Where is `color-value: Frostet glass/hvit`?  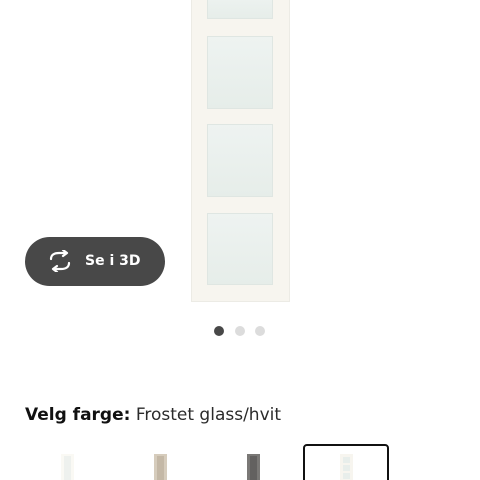
color-value: Frostet glass/hvit is located at coordinates (208, 415).